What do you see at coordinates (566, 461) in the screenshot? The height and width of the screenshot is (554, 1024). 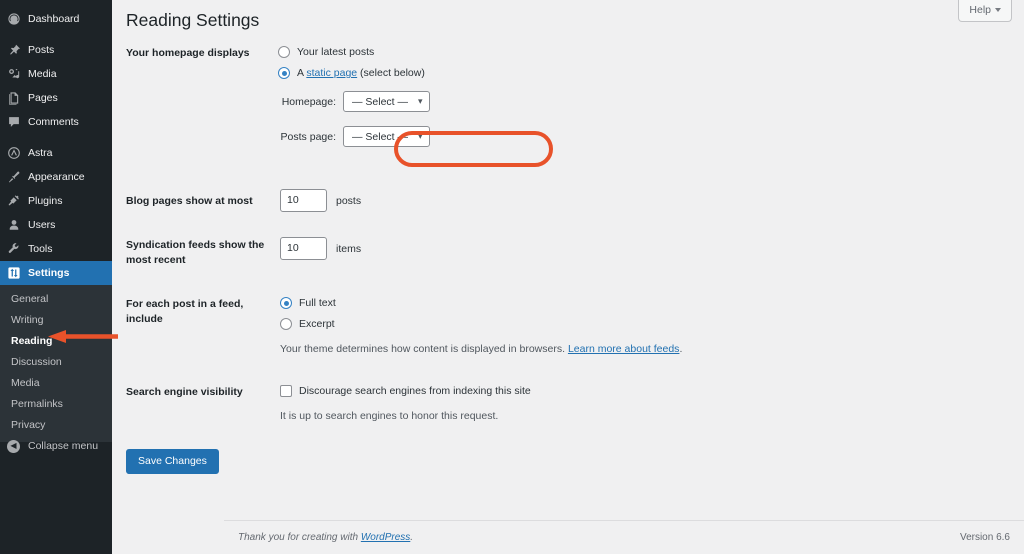 I see `submit-row: Save Changes` at bounding box center [566, 461].